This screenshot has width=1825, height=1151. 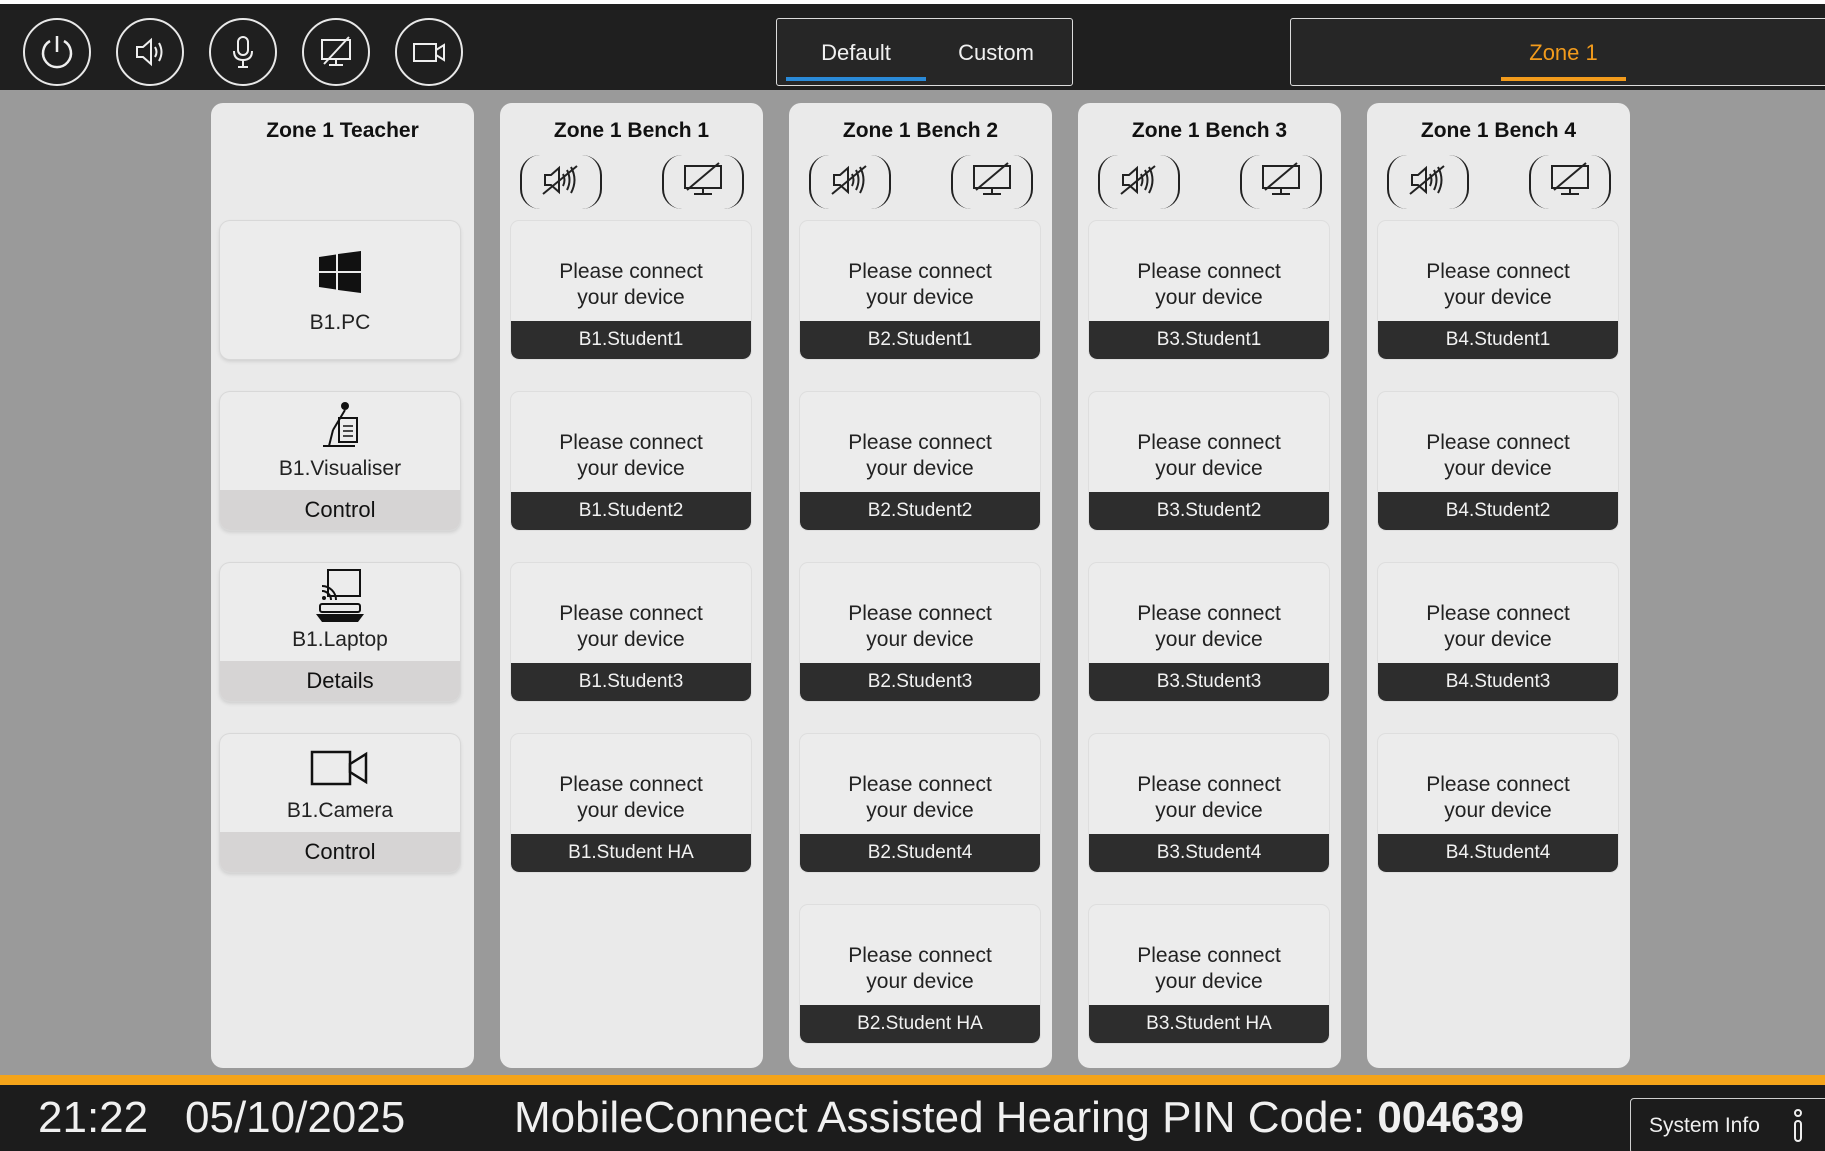 I want to click on source-label: B1.Laptop, so click(x=340, y=639).